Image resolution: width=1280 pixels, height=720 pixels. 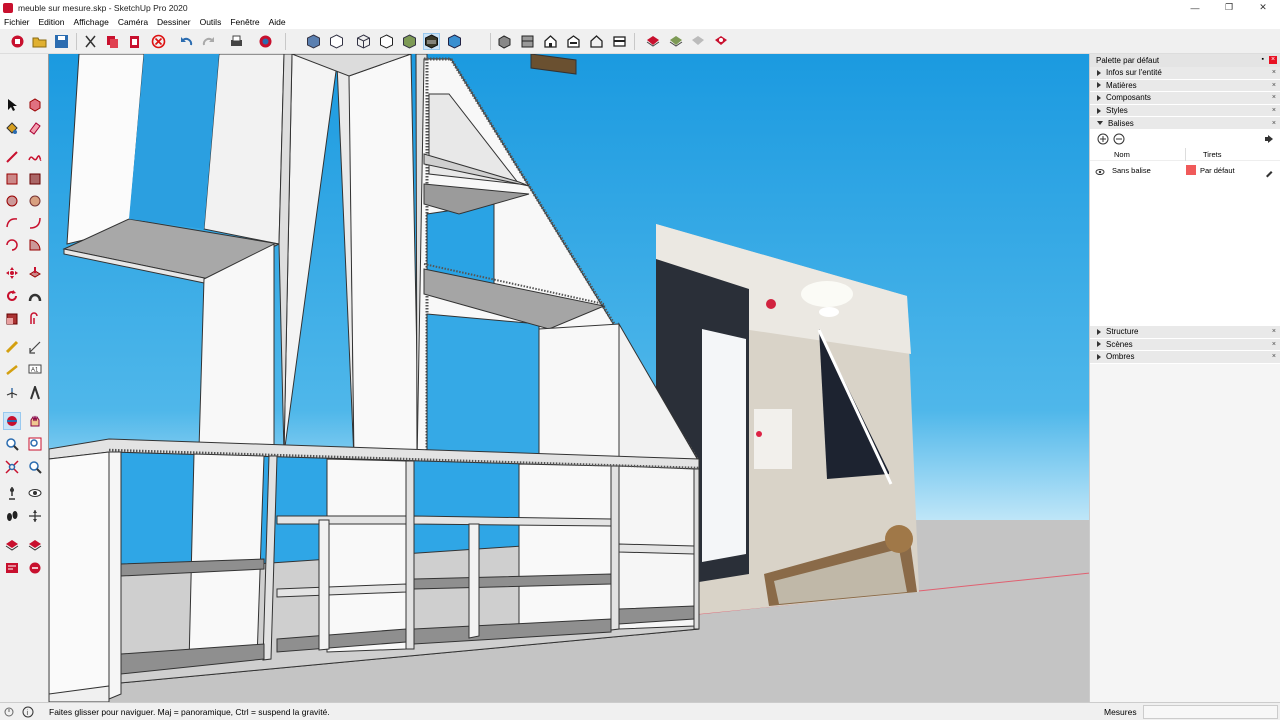 I want to click on text-label-icon: A1, so click(x=35, y=370).